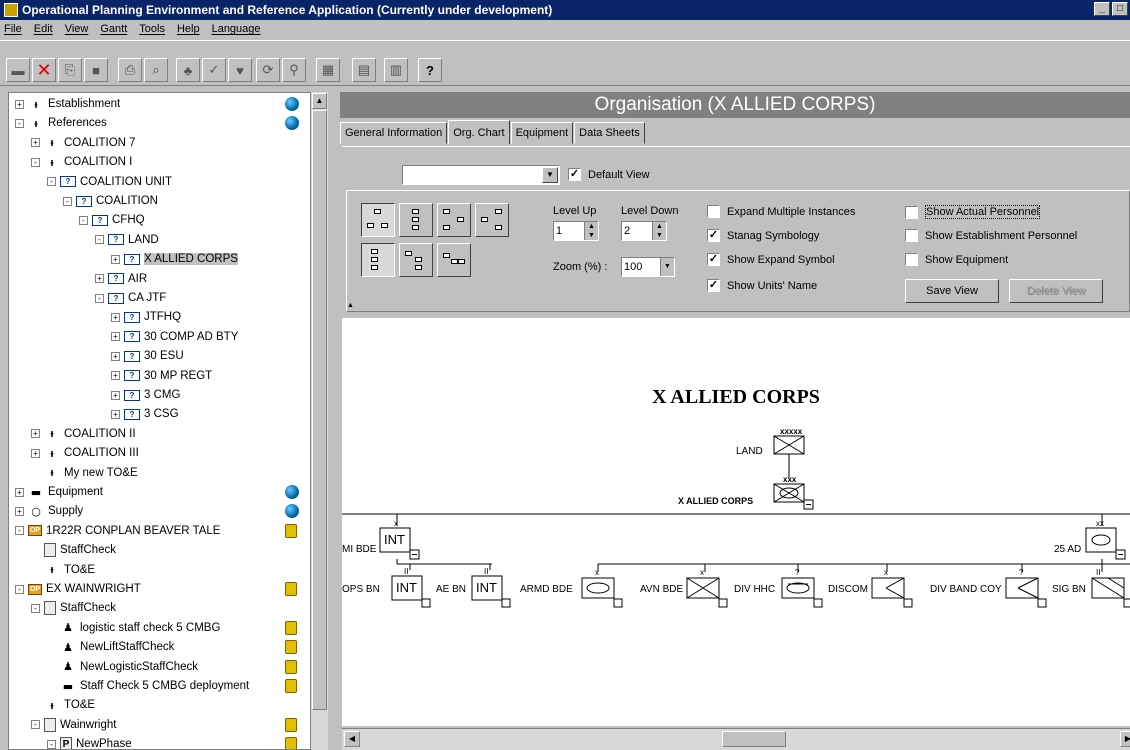 This screenshot has width=1130, height=750. I want to click on tree-node: - OP 1R22R CONPLAN BEAVER TALE, so click(117, 531).